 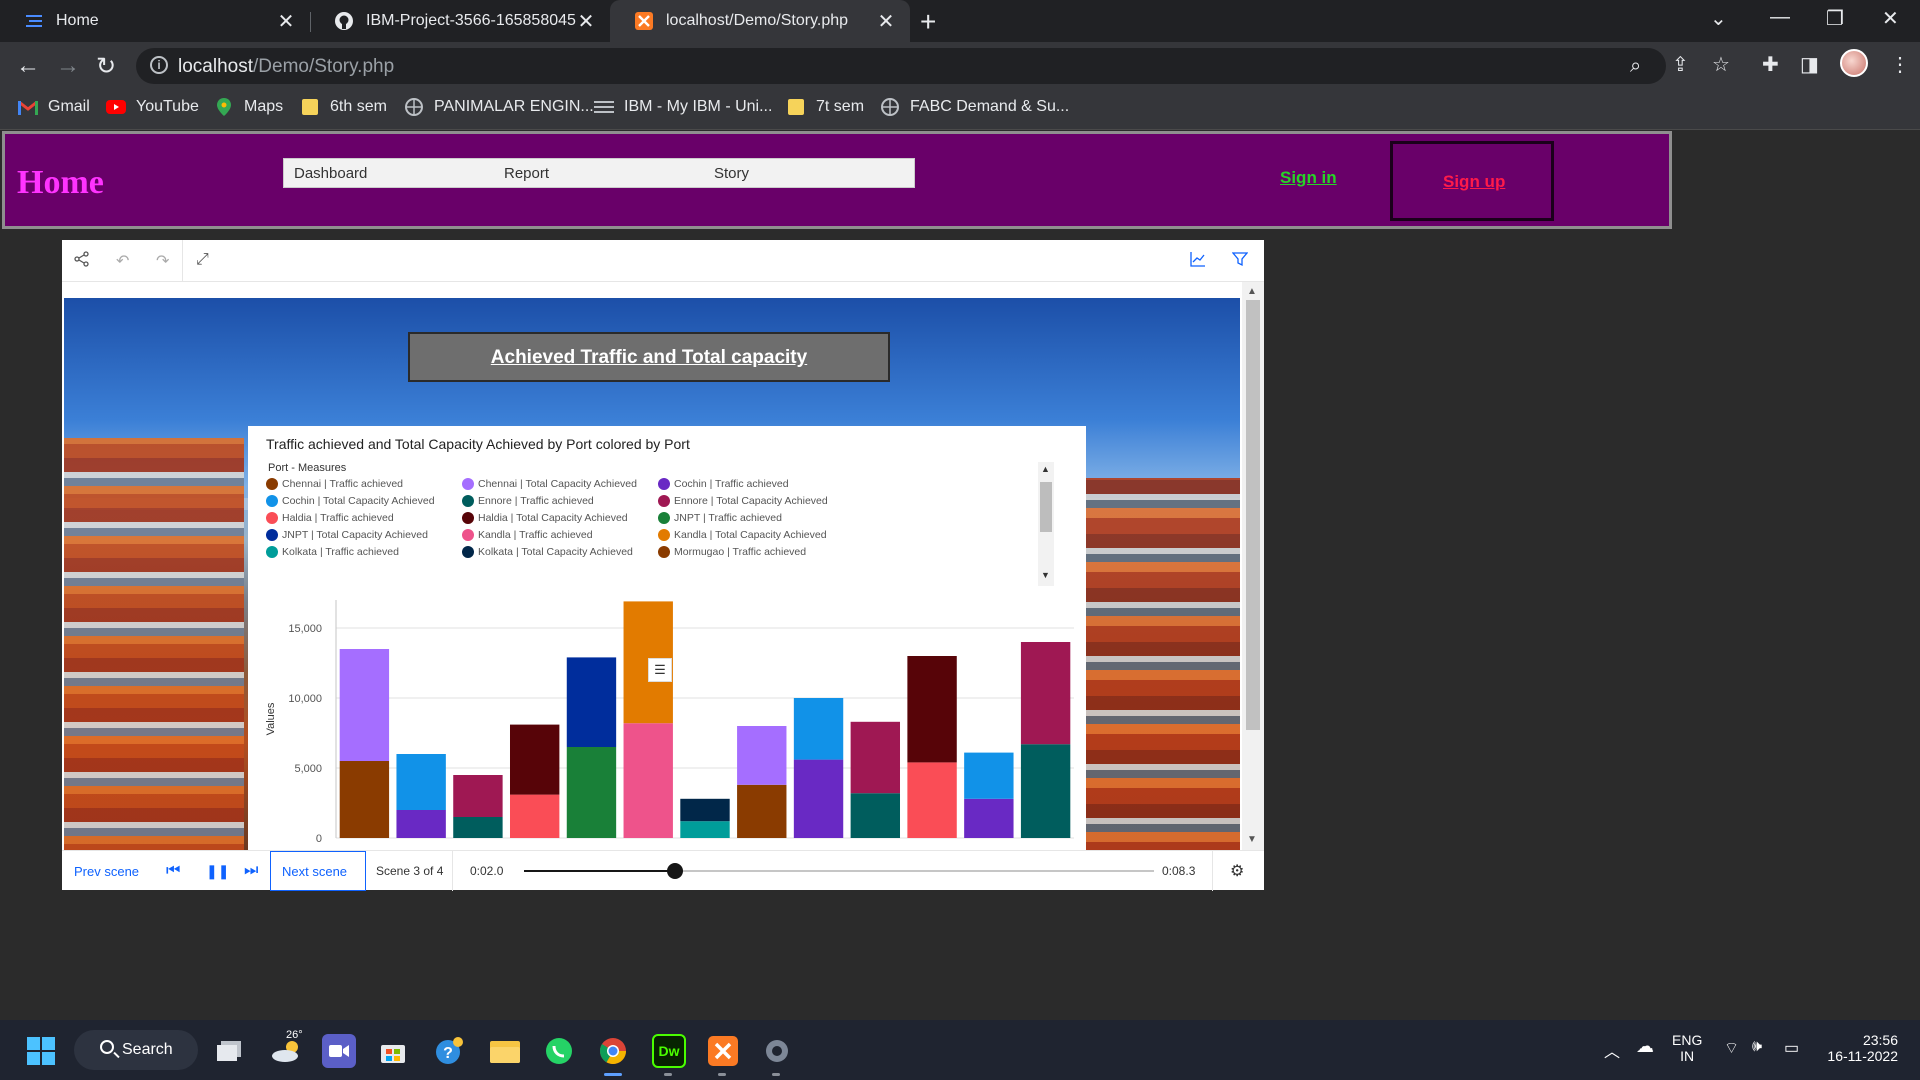 What do you see at coordinates (1240, 261) in the screenshot?
I see `filter-icon` at bounding box center [1240, 261].